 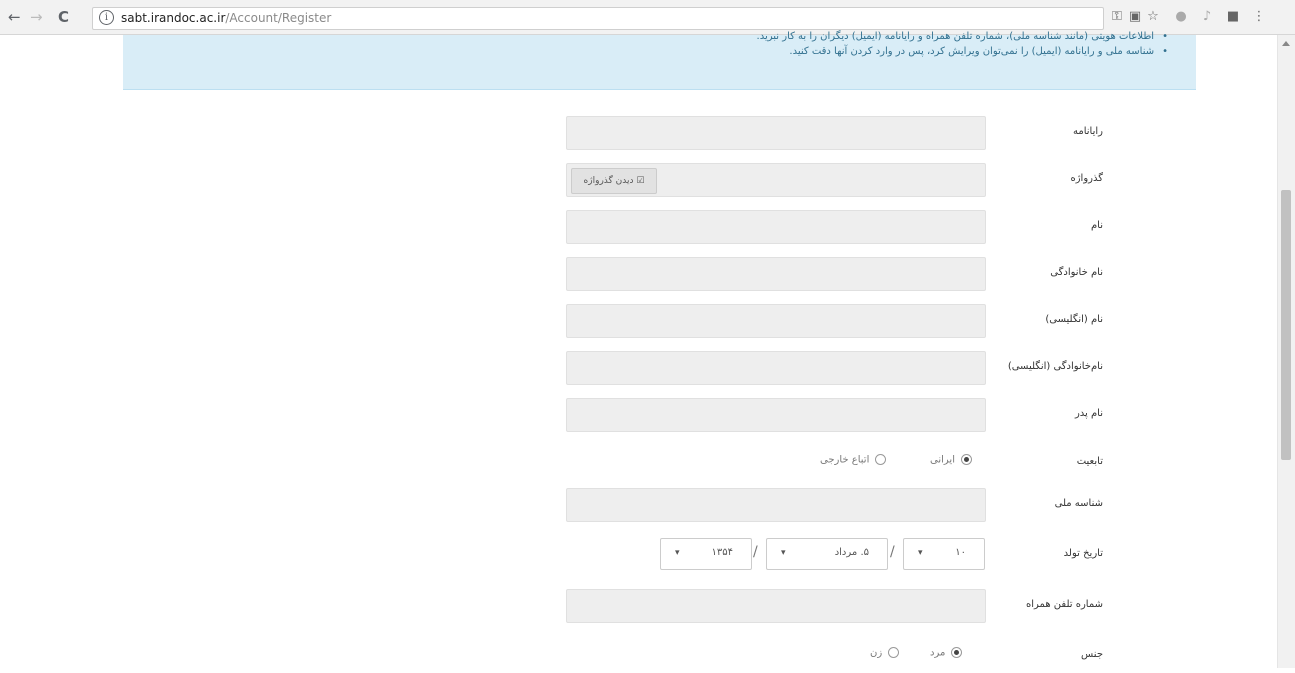 I want to click on gender-label: جنس, so click(x=1092, y=654).